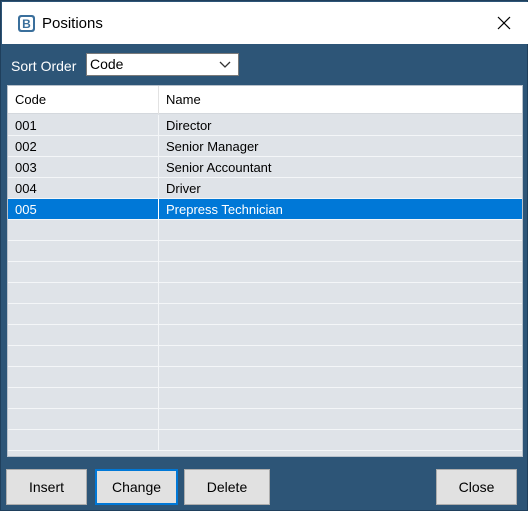  I want to click on app-logo-icon: B, so click(26, 23).